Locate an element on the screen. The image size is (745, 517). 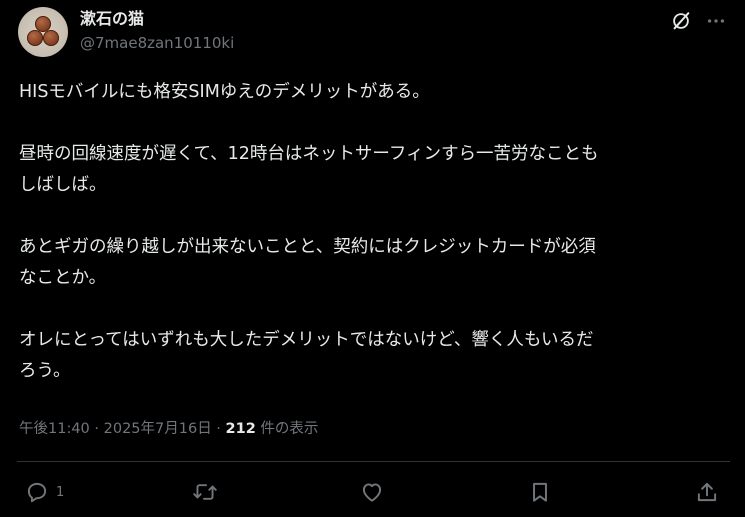
more-dots-icon is located at coordinates (716, 21).